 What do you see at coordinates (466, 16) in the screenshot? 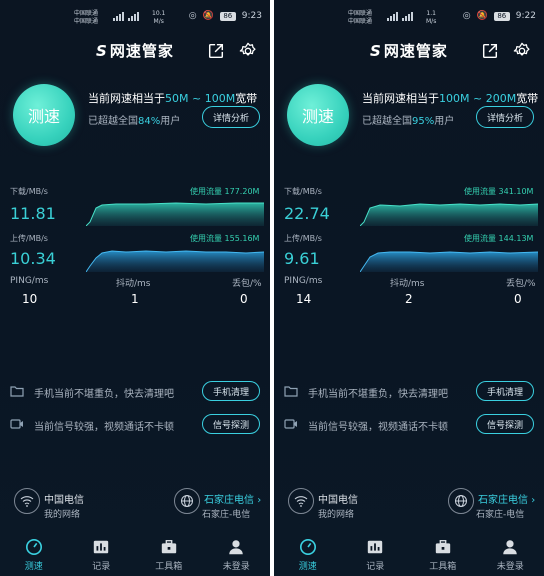
I see `eye-icon: ◎` at bounding box center [466, 16].